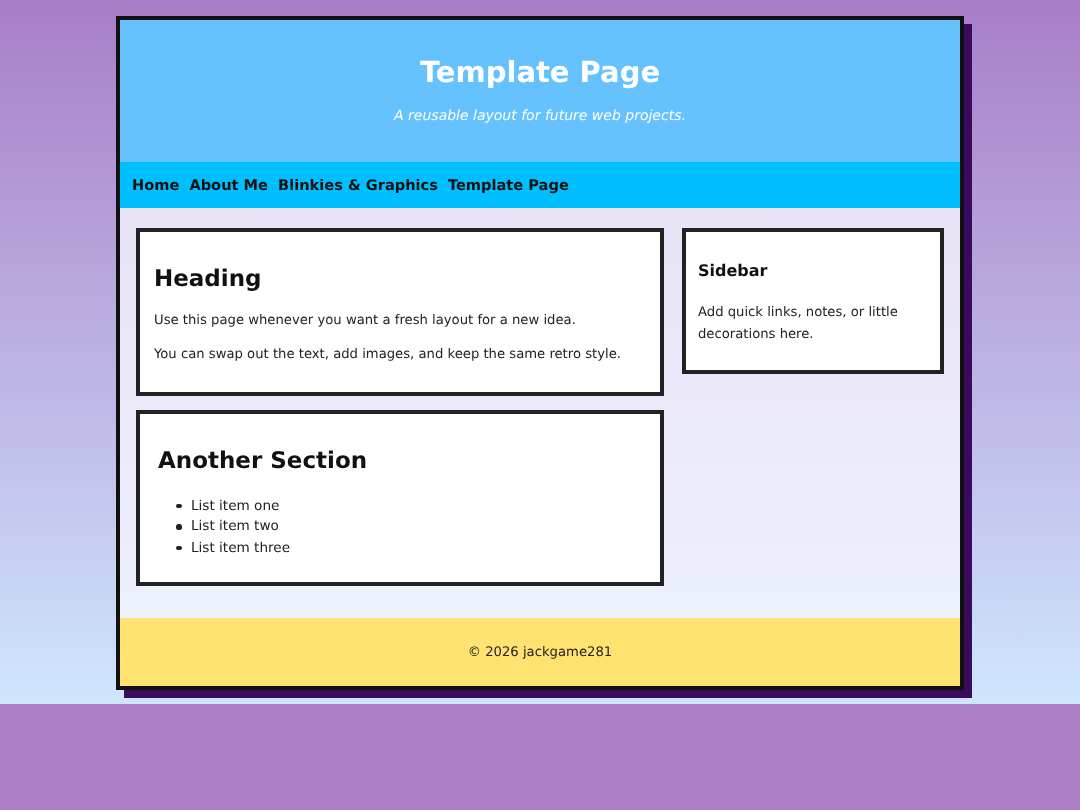 This screenshot has width=1080, height=810. I want to click on section-heading: Another Section, so click(264, 460).